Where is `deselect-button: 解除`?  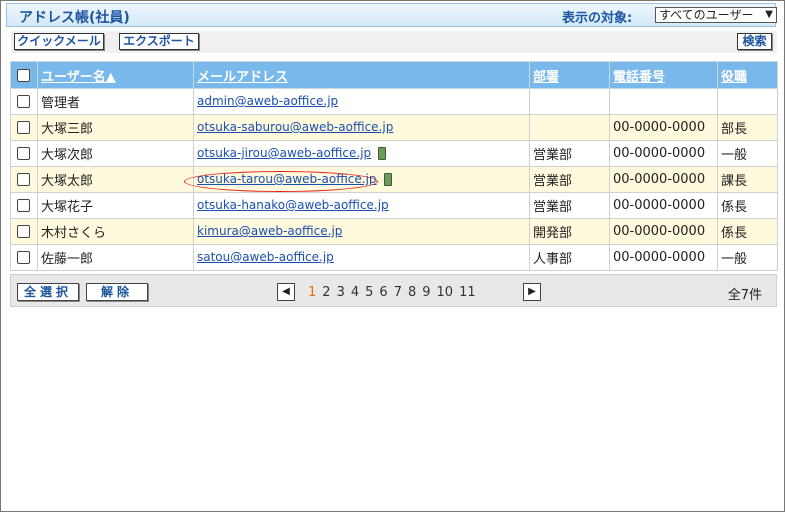 deselect-button: 解除 is located at coordinates (117, 292).